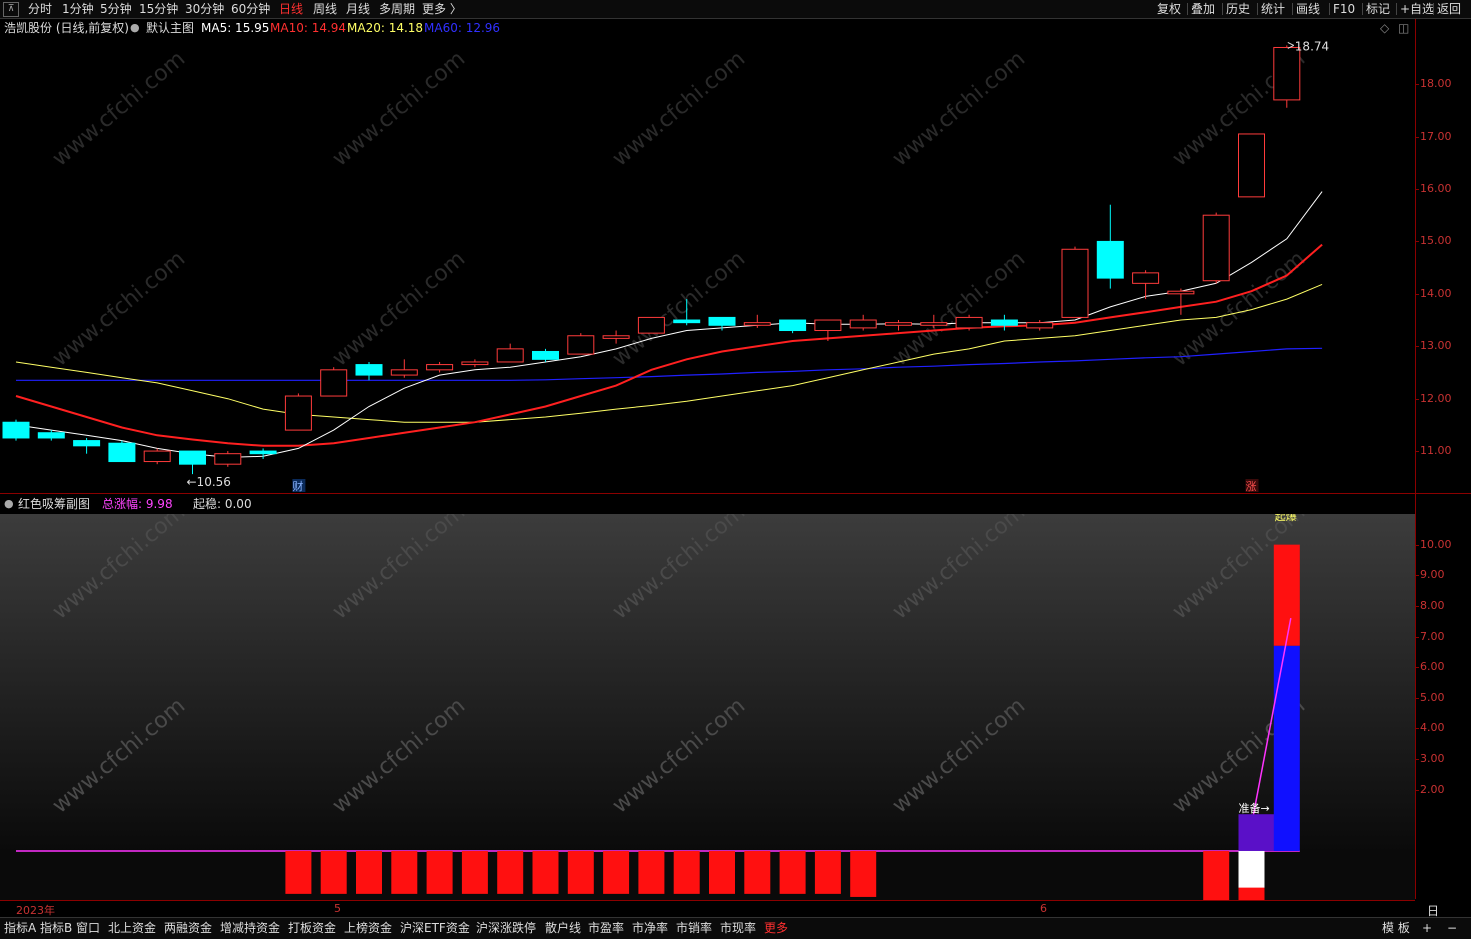  What do you see at coordinates (694, 928) in the screenshot?
I see `bottom-tab-13: 市销率` at bounding box center [694, 928].